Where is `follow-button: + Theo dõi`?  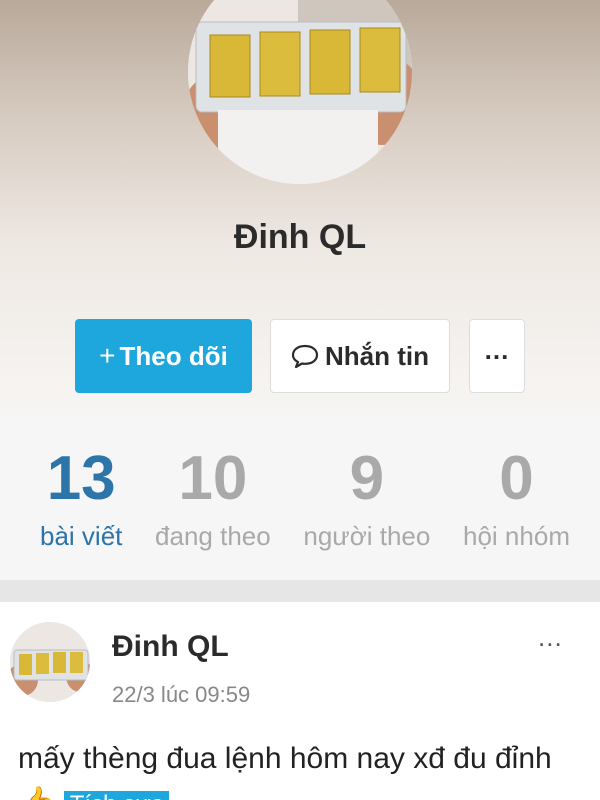 follow-button: + Theo dõi is located at coordinates (163, 356).